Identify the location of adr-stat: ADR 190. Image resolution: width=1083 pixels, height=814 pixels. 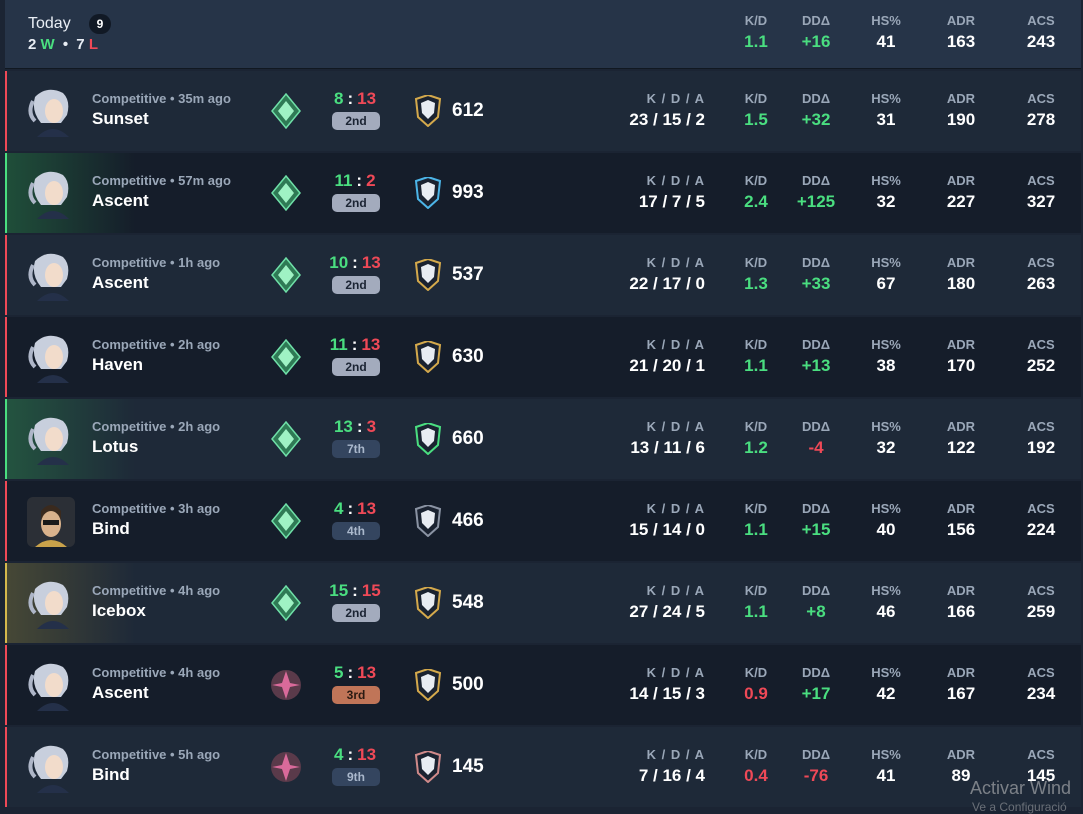
(961, 110).